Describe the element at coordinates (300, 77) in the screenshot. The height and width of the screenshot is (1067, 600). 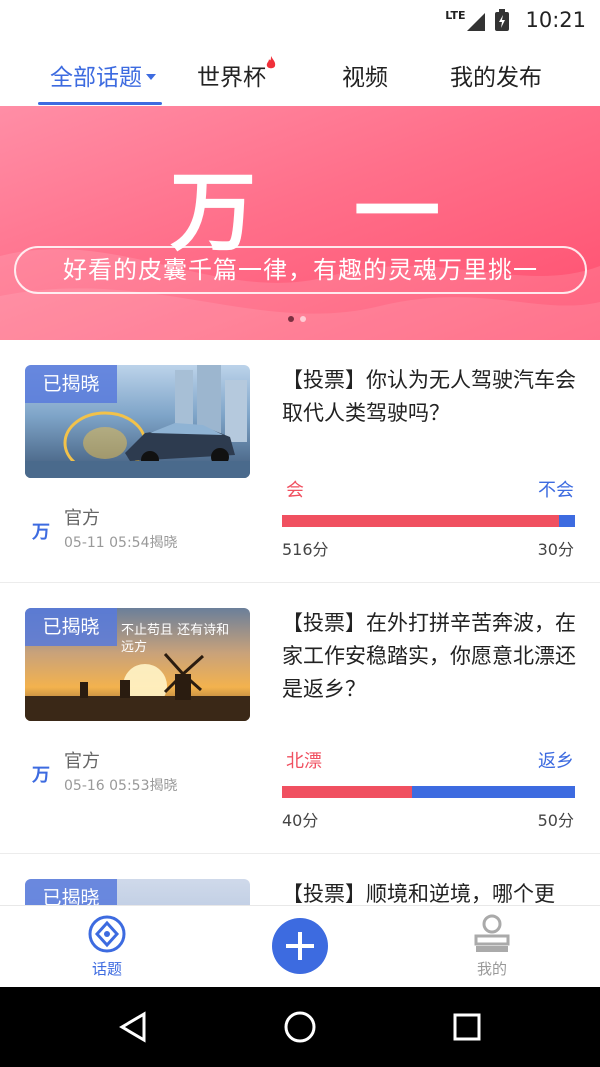
I see `topic-tabs: 全部话题 世界杯 视频 我的发布` at that location.